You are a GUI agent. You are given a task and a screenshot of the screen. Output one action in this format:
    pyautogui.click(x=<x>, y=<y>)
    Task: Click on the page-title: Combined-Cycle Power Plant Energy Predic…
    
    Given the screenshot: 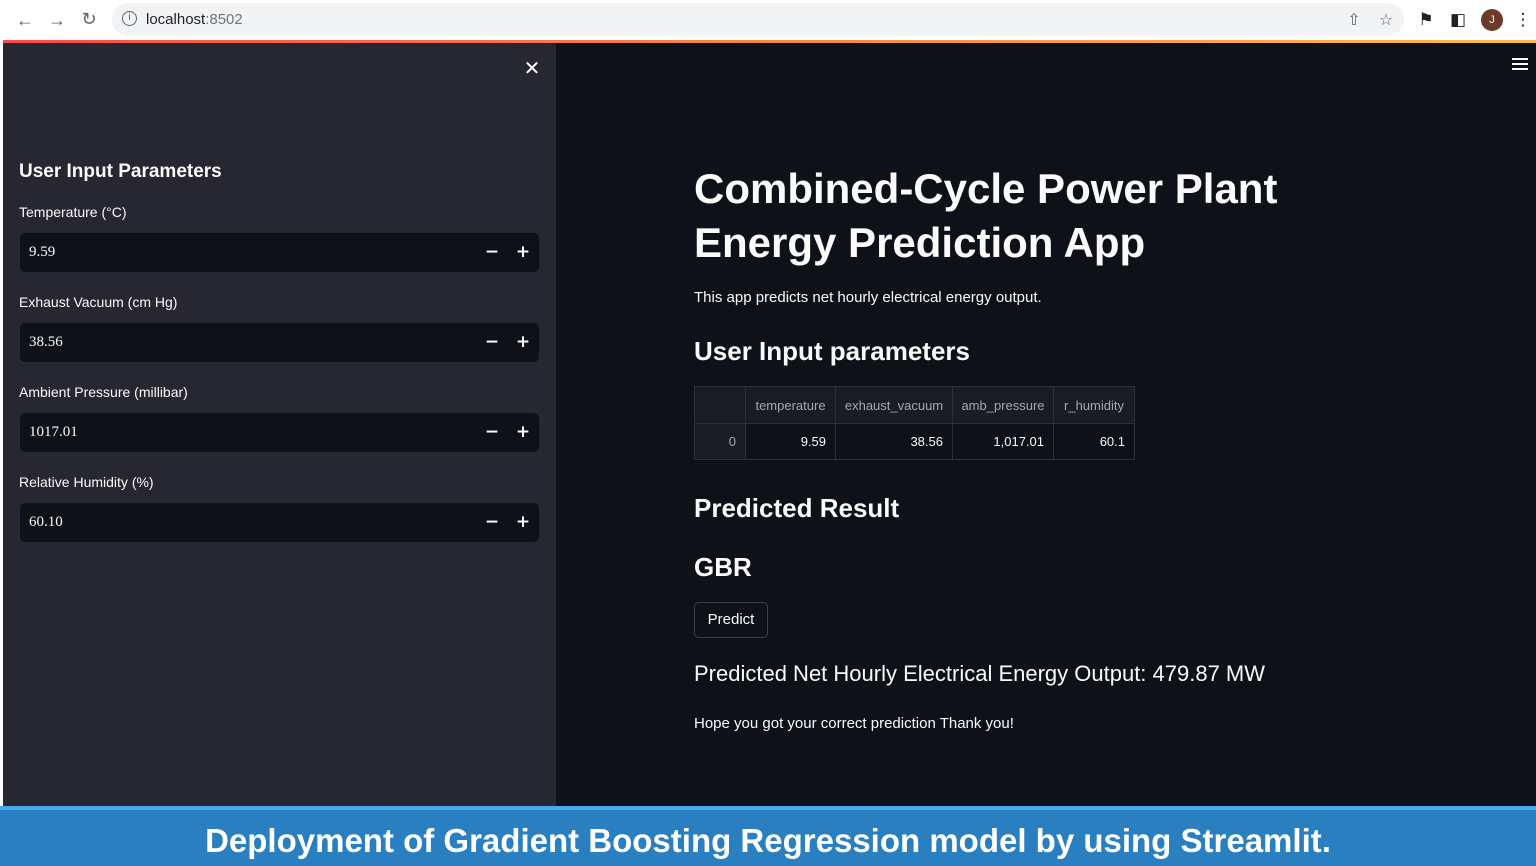 What is the action you would take?
    pyautogui.click(x=986, y=215)
    